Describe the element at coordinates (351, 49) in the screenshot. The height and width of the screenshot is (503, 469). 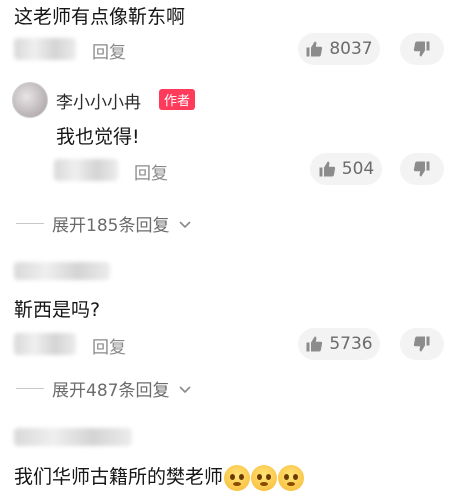
I see `like-count: 8037` at that location.